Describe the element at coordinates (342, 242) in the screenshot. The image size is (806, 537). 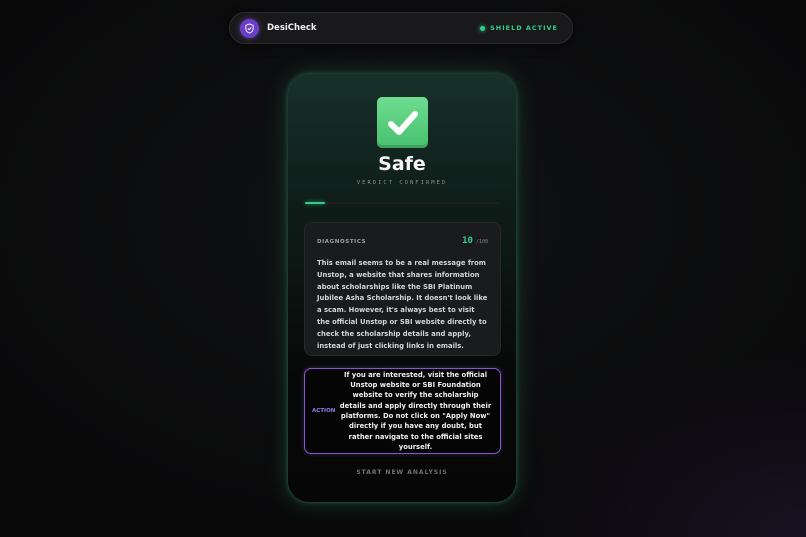
I see `diagnostics-label: DIAGNOSTICS` at that location.